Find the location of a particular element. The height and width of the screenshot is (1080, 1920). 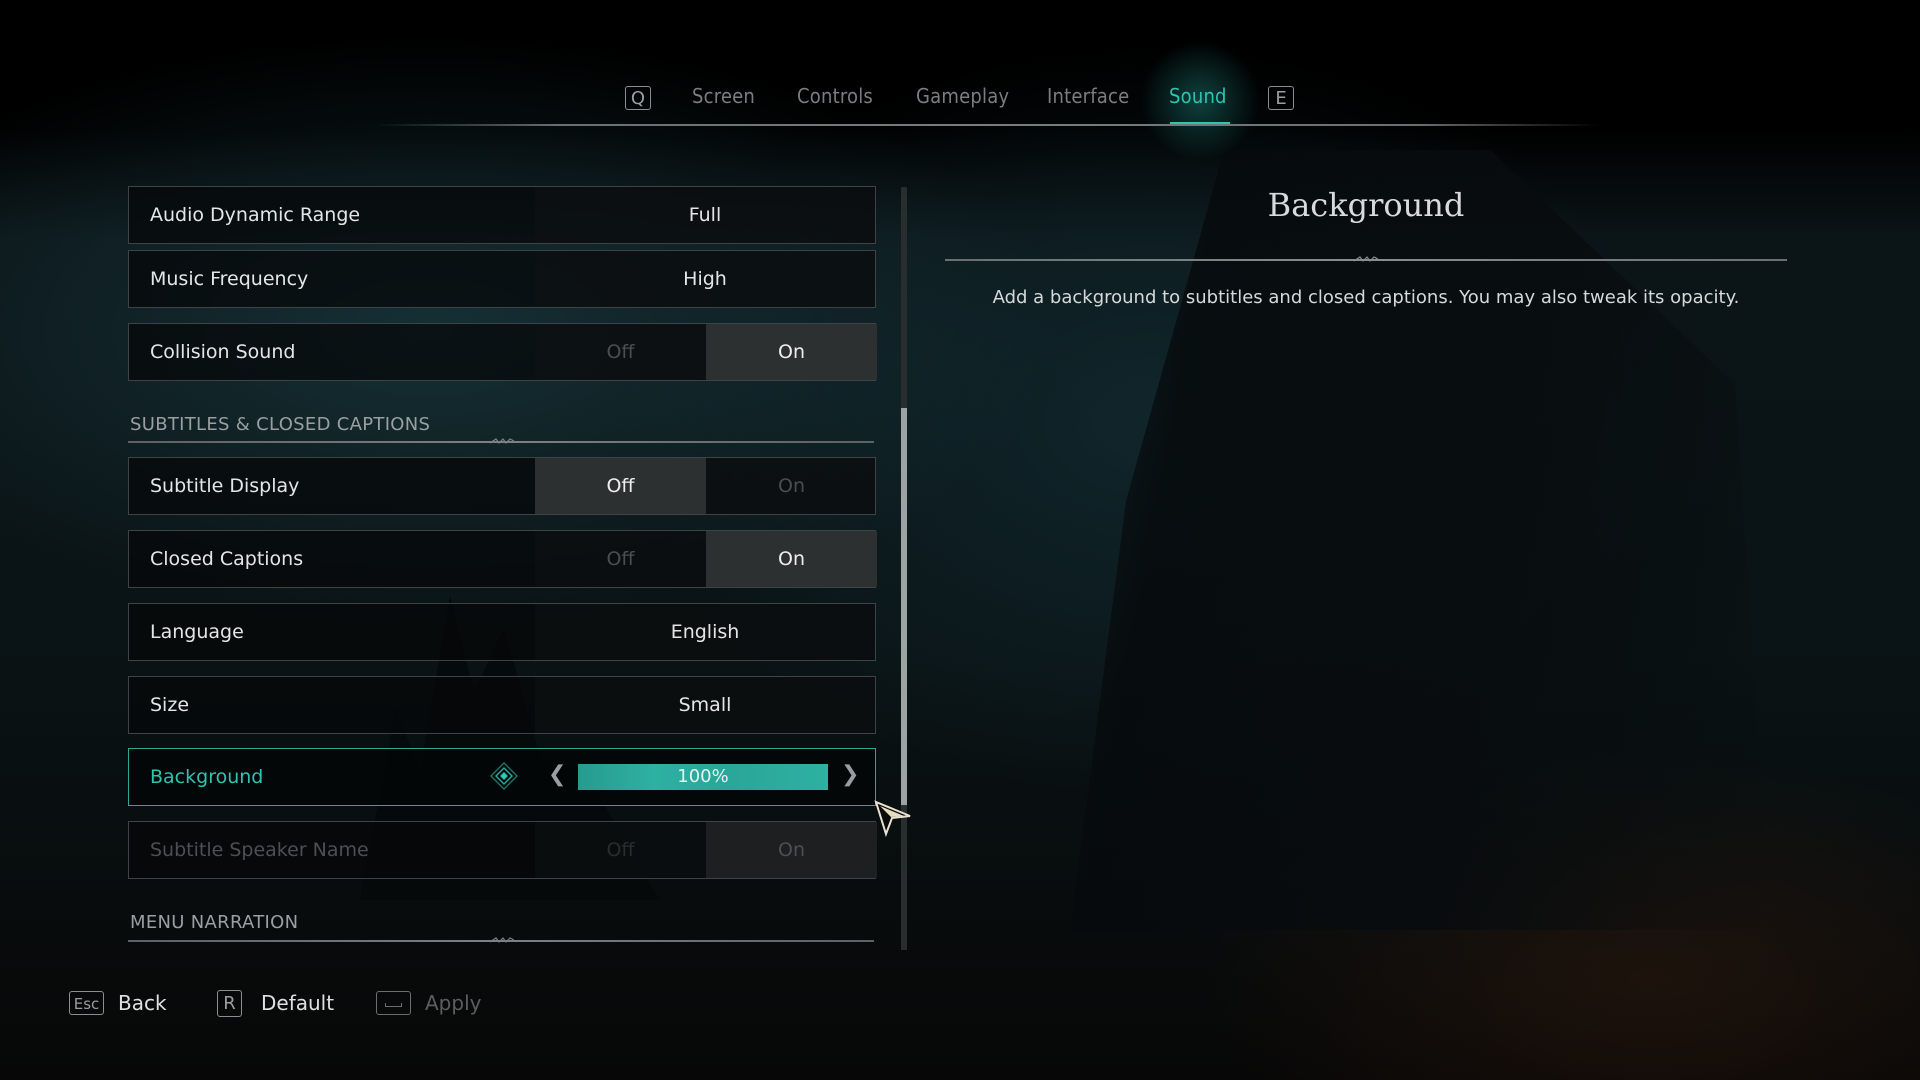

setting-label: Subtitle Speaker Name is located at coordinates (259, 850).